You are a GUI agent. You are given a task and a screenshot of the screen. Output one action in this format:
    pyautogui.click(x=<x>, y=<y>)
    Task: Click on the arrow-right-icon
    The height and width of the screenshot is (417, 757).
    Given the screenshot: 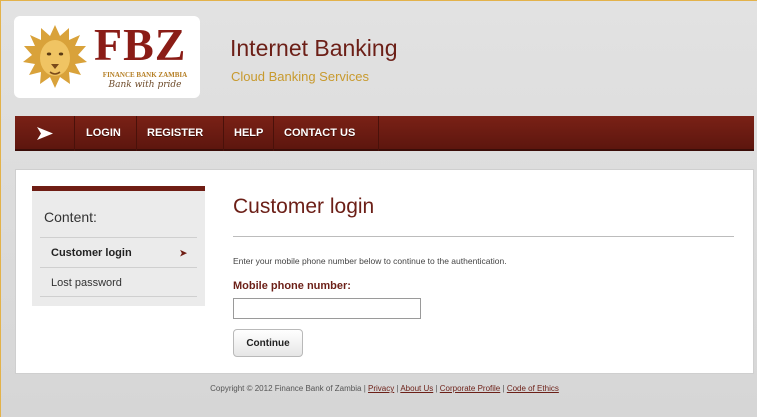 What is the action you would take?
    pyautogui.click(x=45, y=133)
    